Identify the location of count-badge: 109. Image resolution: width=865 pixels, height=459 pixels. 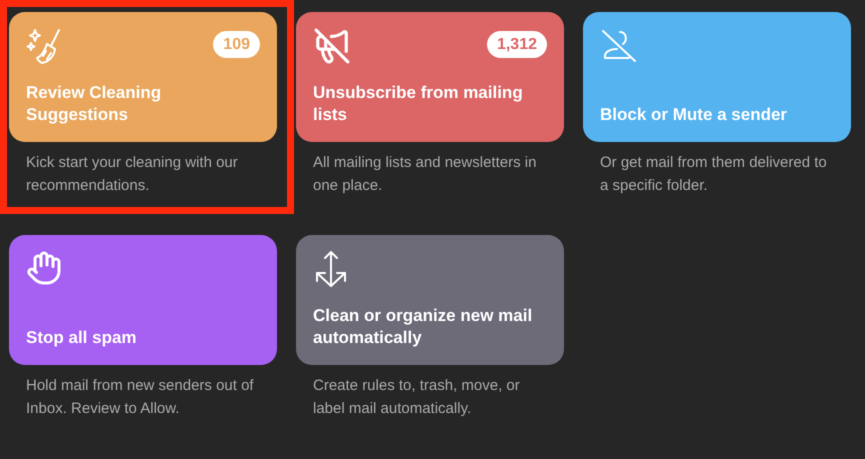
(236, 44).